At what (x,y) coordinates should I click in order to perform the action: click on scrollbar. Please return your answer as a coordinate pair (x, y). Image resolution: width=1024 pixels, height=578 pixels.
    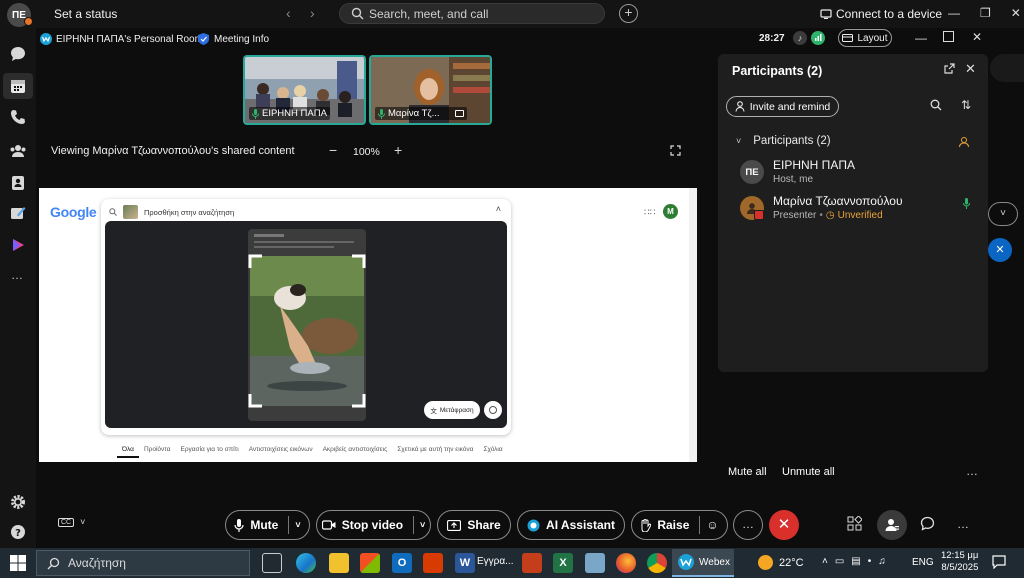
    Looking at the image, I should click on (693, 325).